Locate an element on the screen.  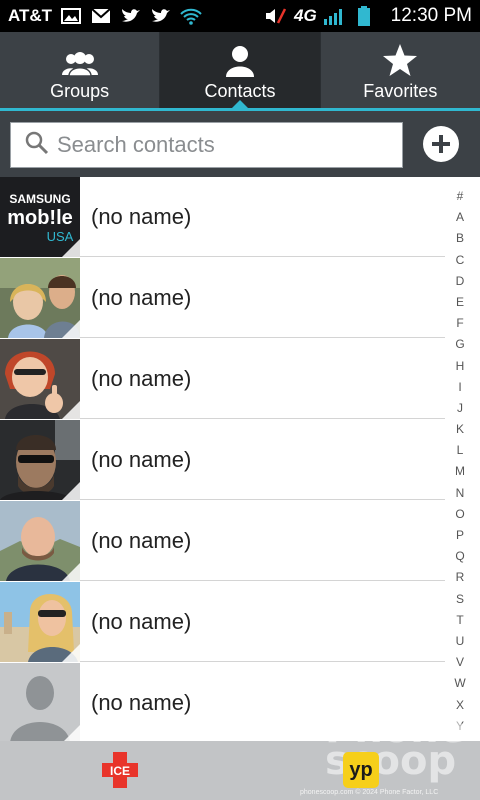
index-letter: F is located at coordinates (460, 323).